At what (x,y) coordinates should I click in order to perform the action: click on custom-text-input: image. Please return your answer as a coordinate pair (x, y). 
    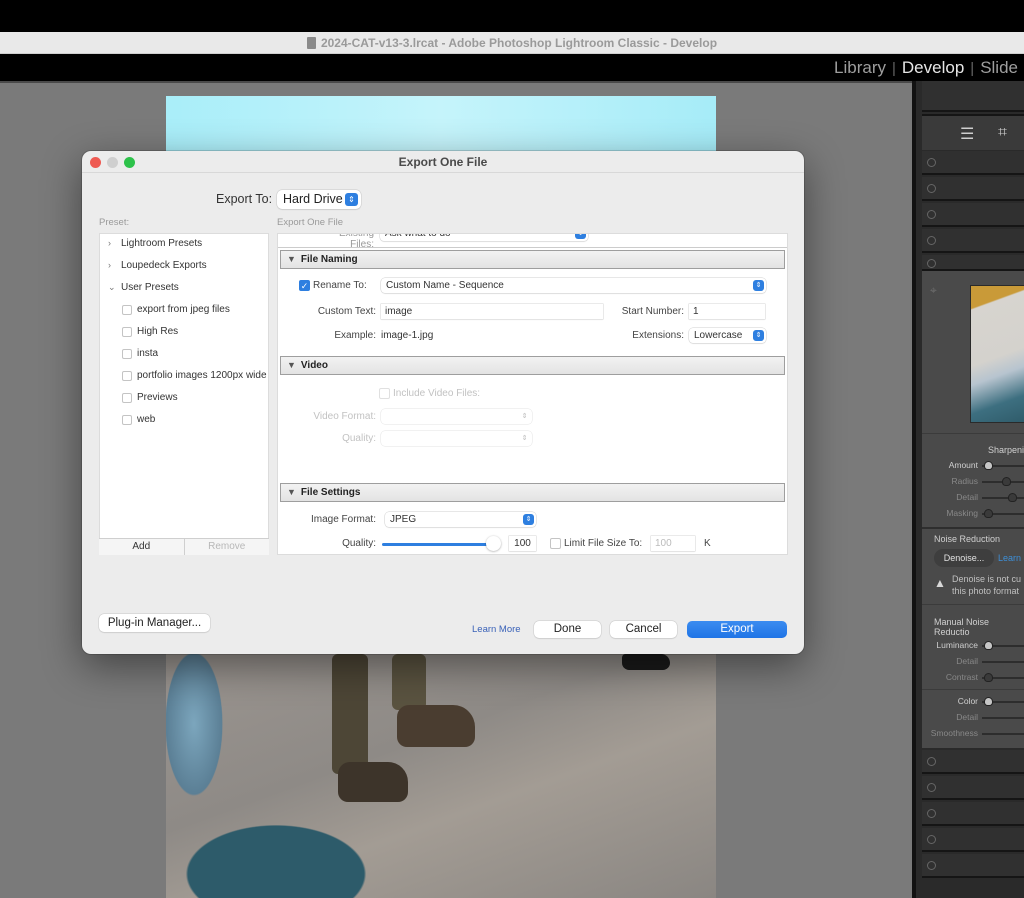
    Looking at the image, I should click on (492, 311).